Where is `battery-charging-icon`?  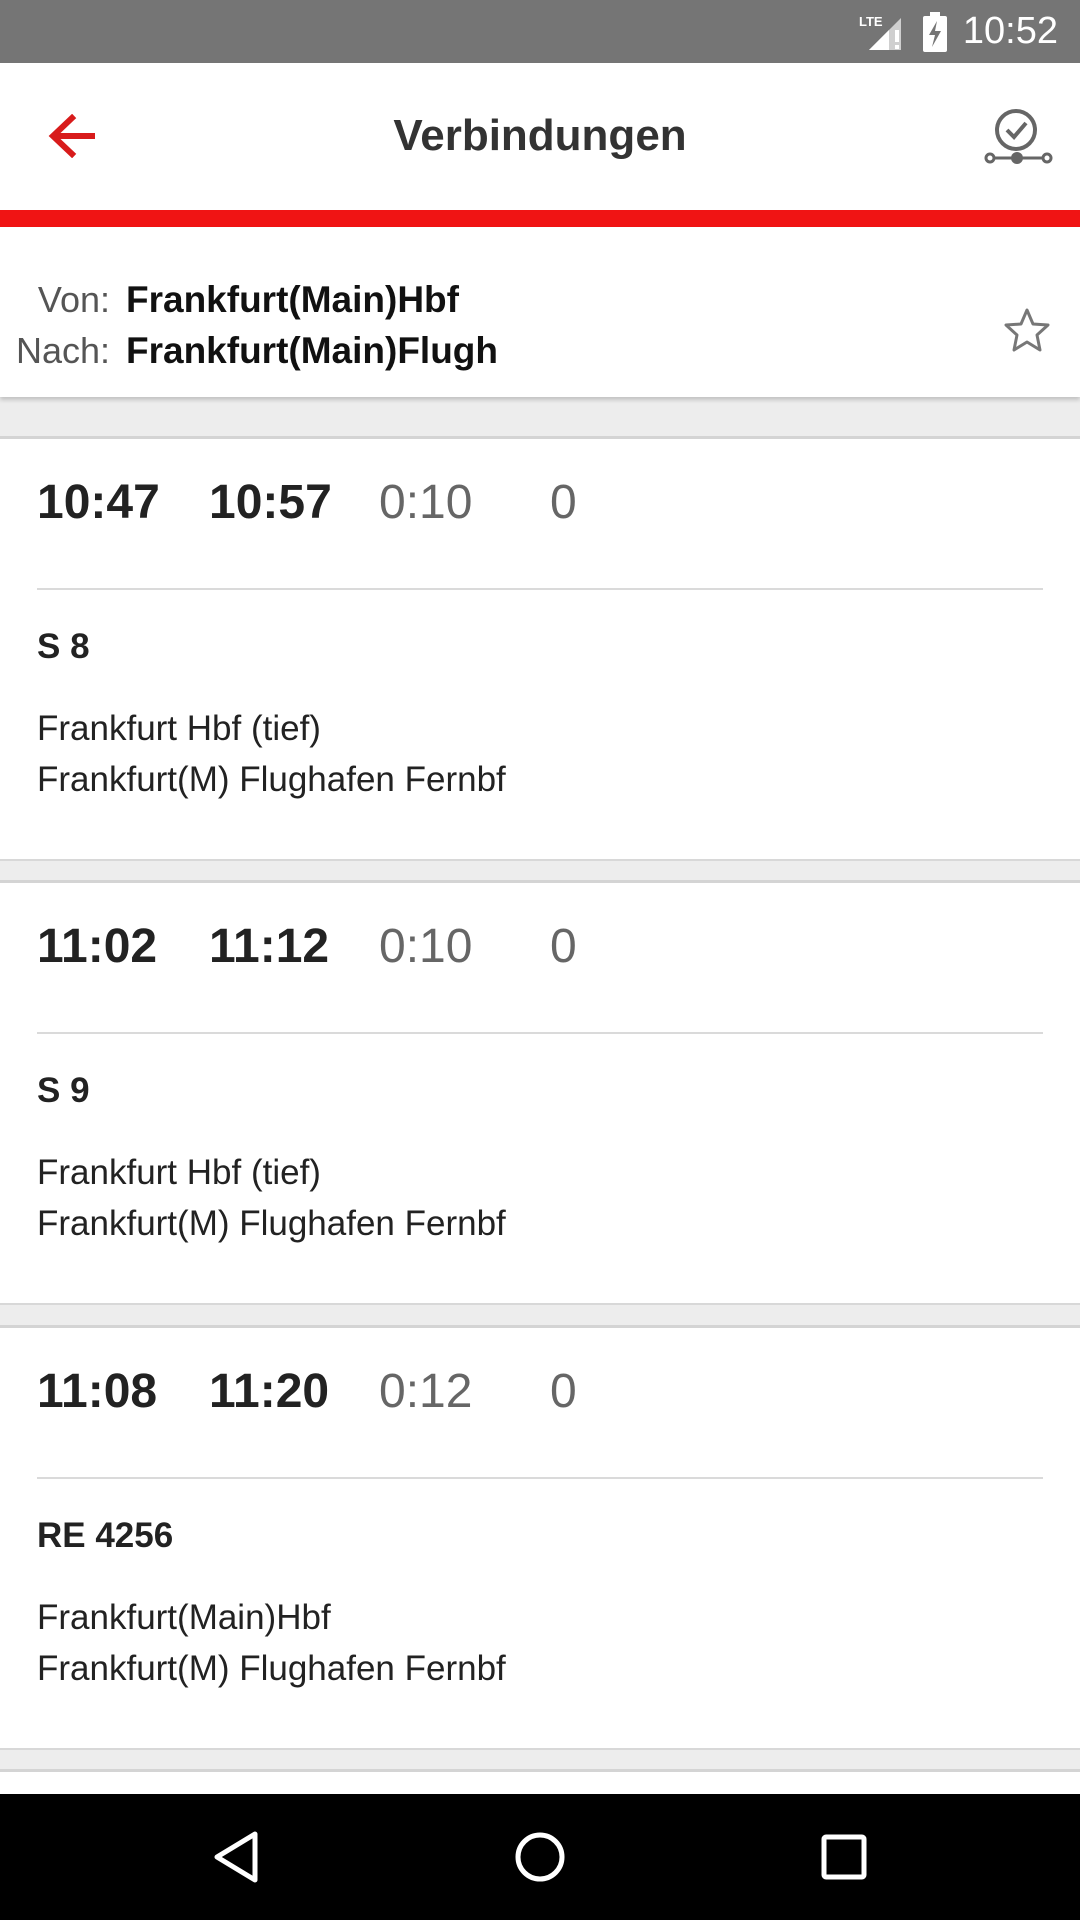 battery-charging-icon is located at coordinates (934, 31).